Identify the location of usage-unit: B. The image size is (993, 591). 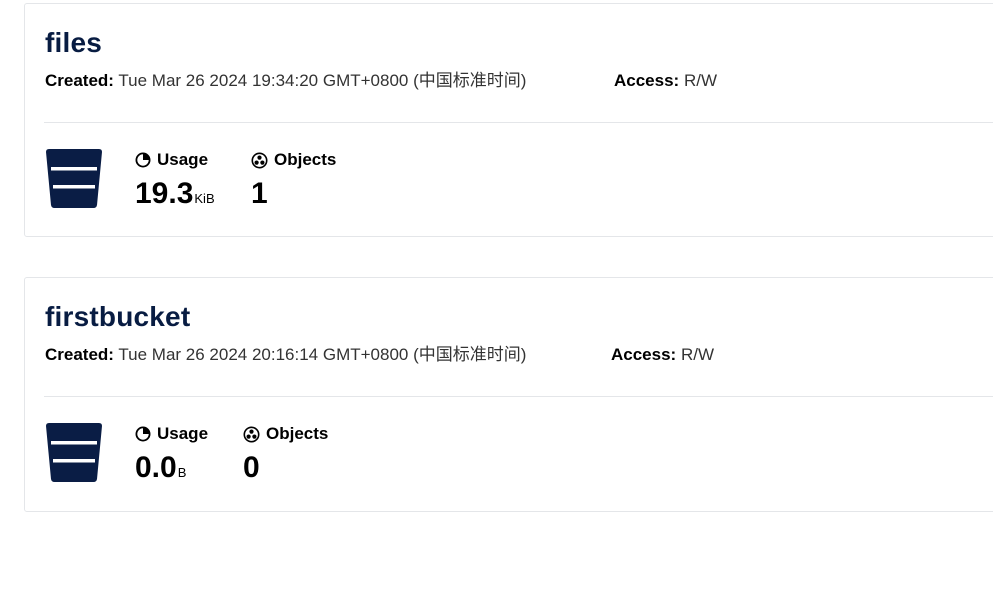
(182, 472).